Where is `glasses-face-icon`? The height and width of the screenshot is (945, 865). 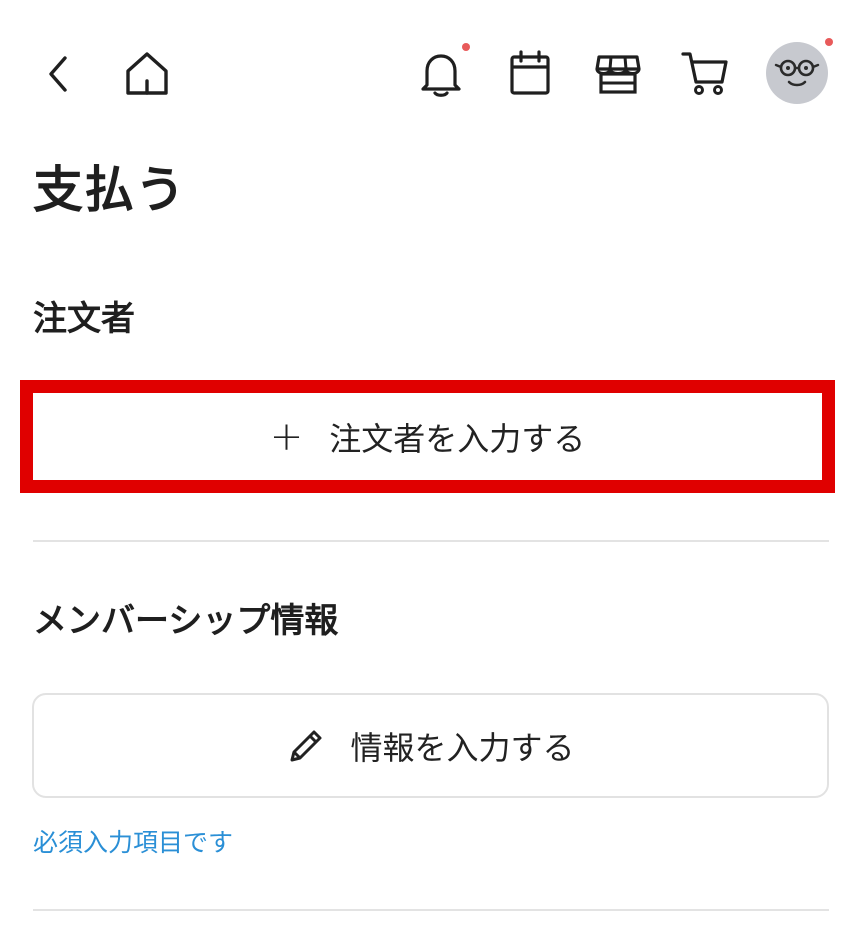 glasses-face-icon is located at coordinates (797, 73).